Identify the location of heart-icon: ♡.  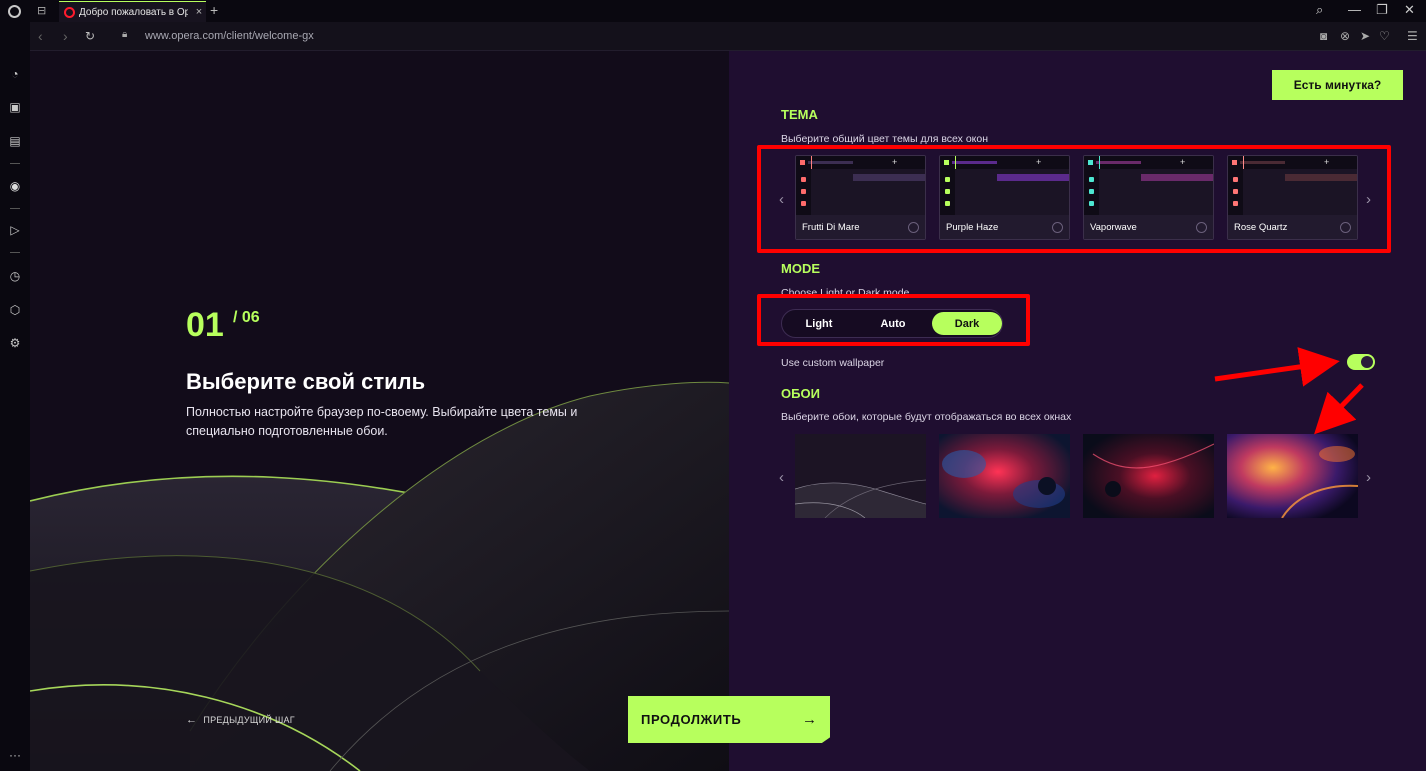
(1384, 36).